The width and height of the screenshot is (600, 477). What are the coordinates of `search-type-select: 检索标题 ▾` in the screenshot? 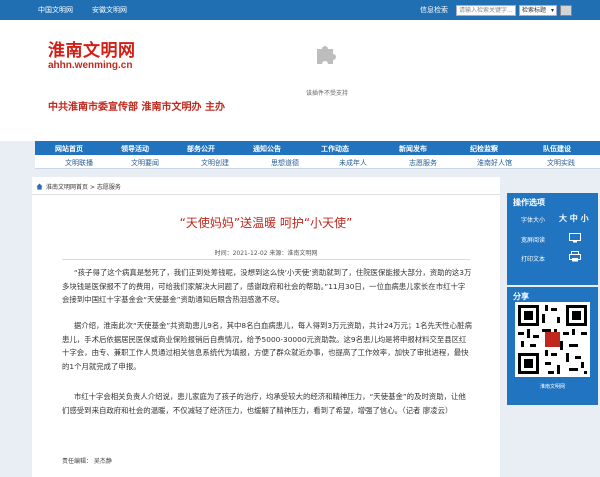 It's located at (538, 10).